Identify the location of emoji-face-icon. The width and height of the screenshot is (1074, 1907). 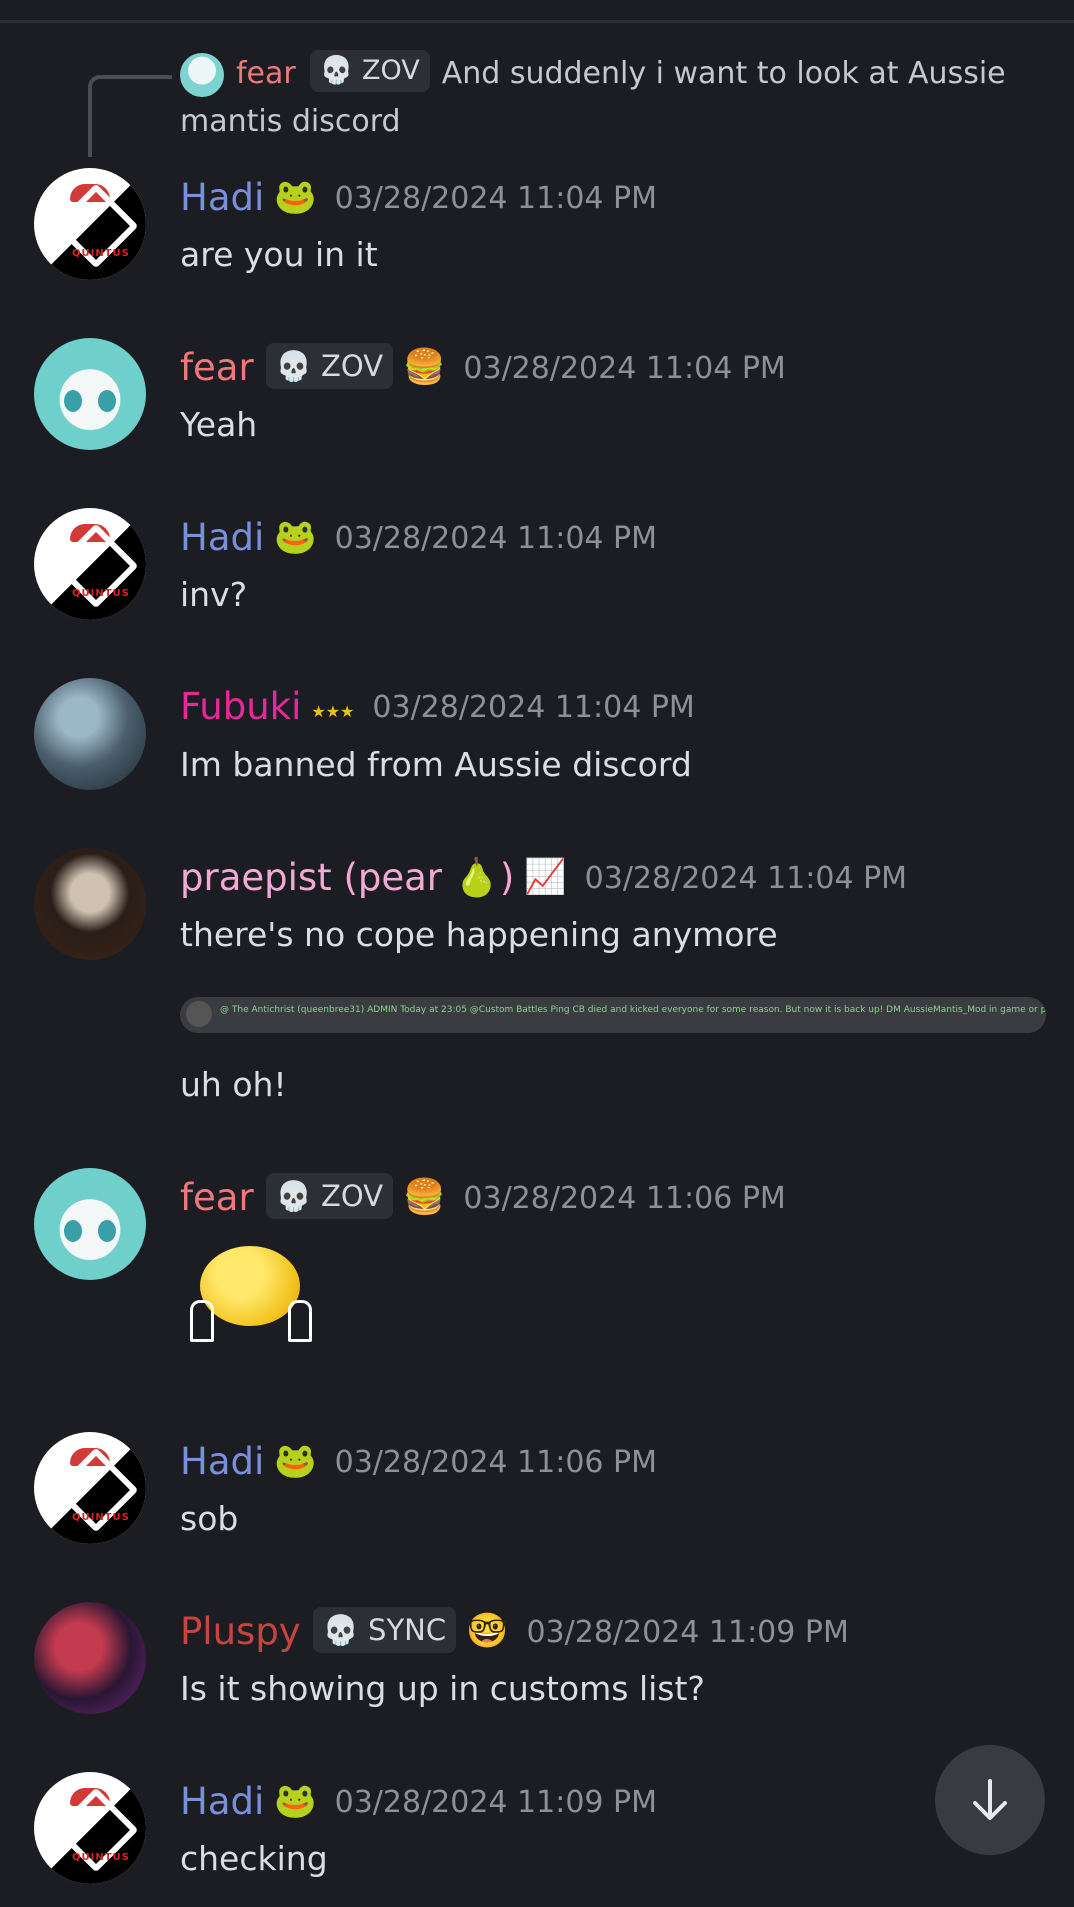
(250, 1286).